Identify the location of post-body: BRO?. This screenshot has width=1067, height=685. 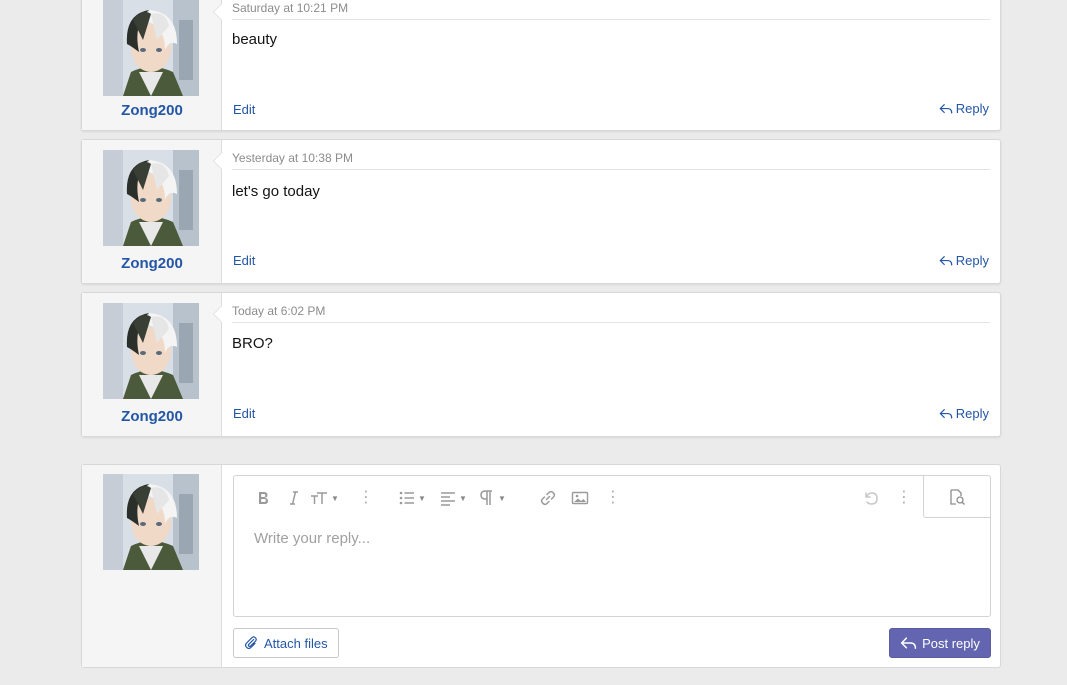
(252, 343).